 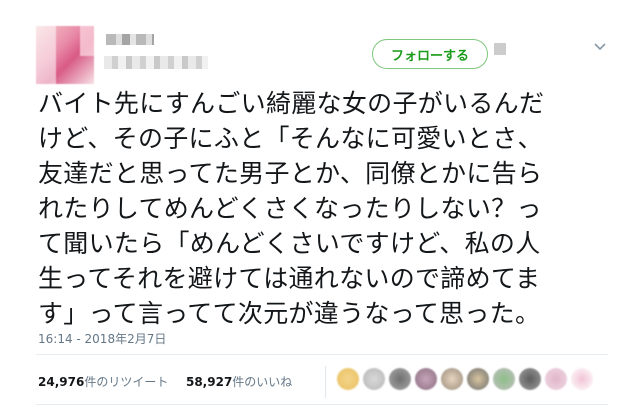 What do you see at coordinates (430, 54) in the screenshot?
I see `follow-button: フォローする` at bounding box center [430, 54].